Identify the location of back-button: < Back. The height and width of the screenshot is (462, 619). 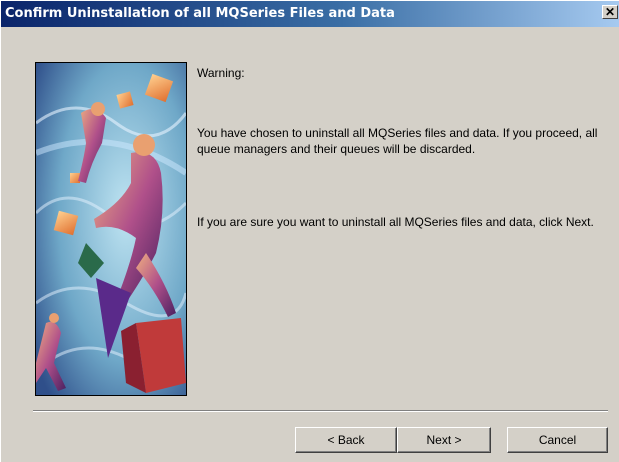
(346, 440).